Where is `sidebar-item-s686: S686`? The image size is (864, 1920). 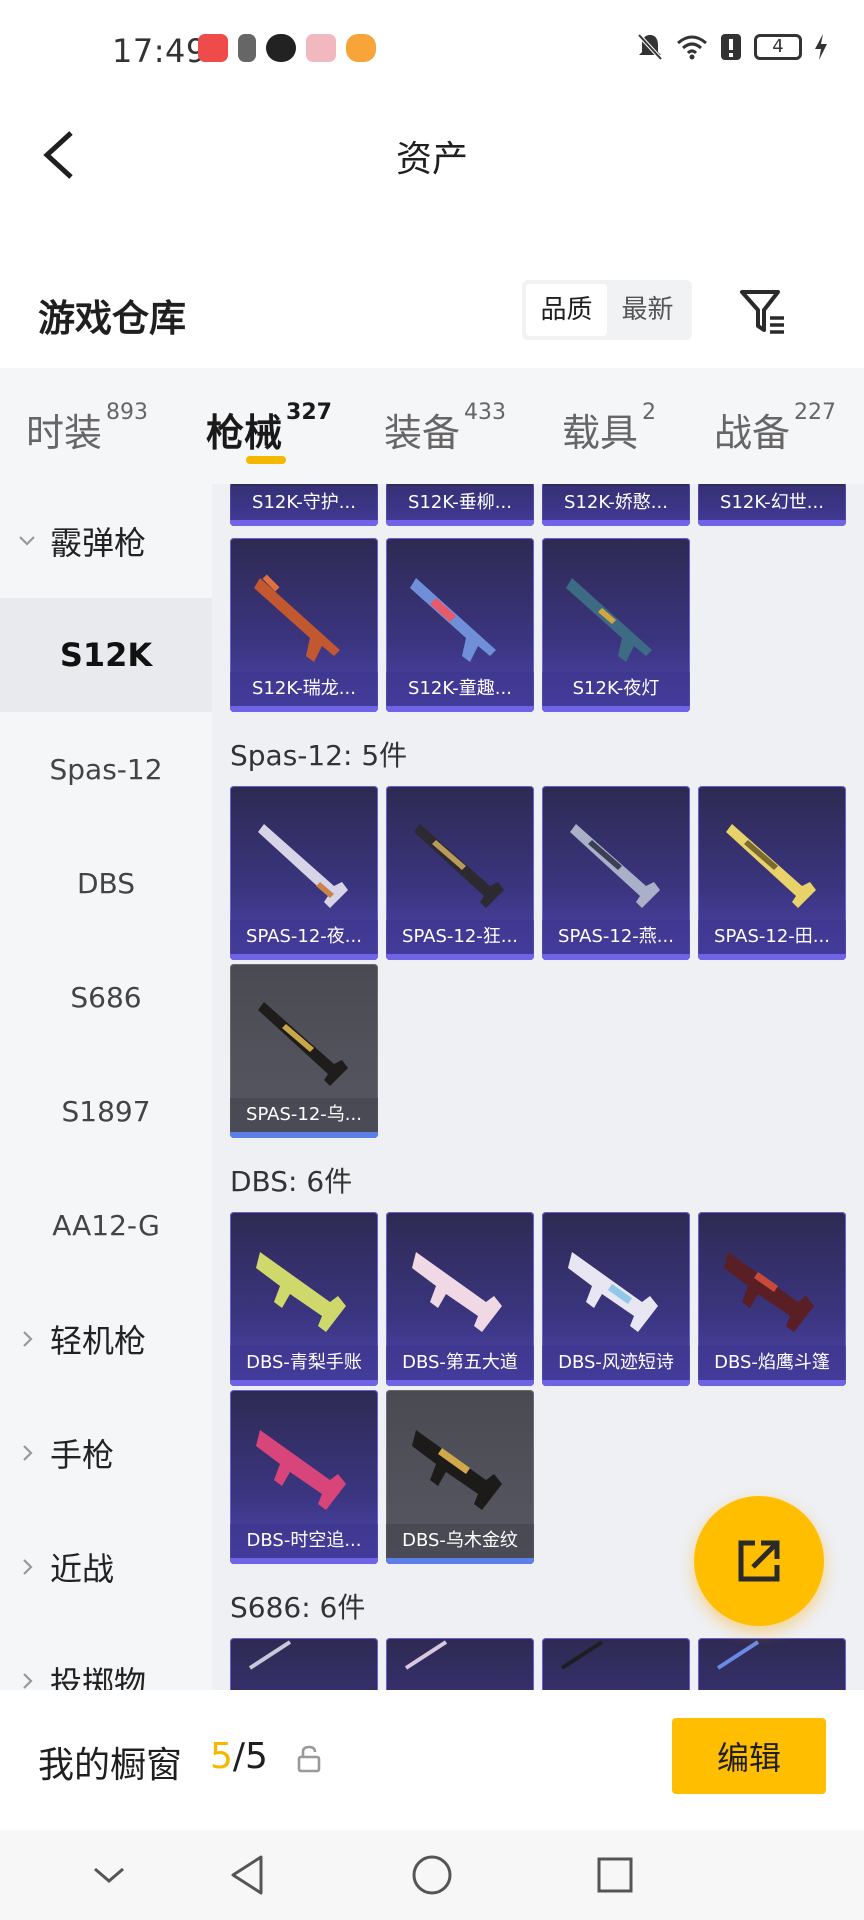 sidebar-item-s686: S686 is located at coordinates (106, 997).